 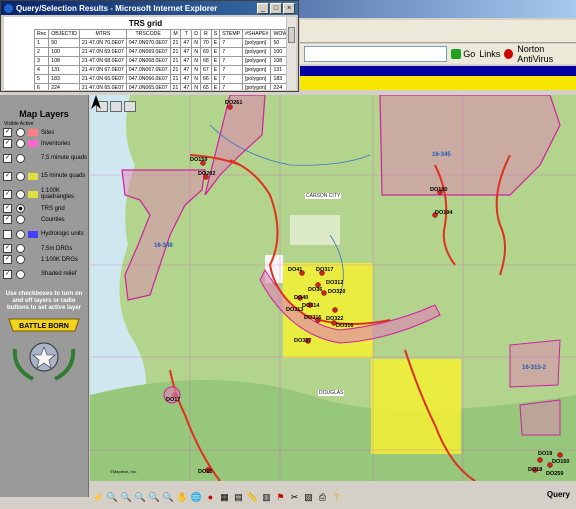 I want to click on refresh-map-button, so click(x=130, y=106).